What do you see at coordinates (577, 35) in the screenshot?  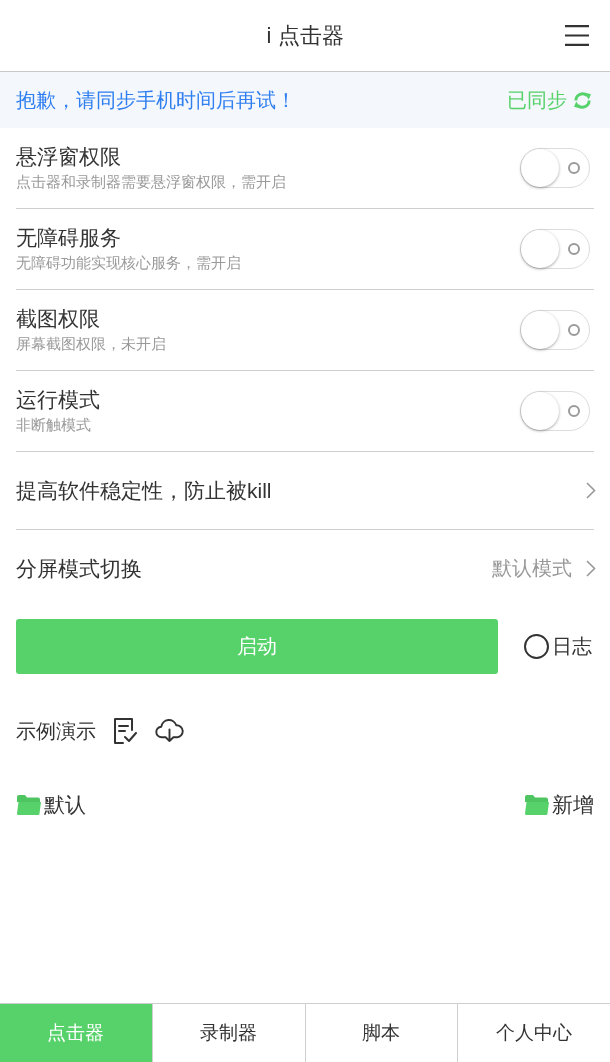 I see `menu-icon` at bounding box center [577, 35].